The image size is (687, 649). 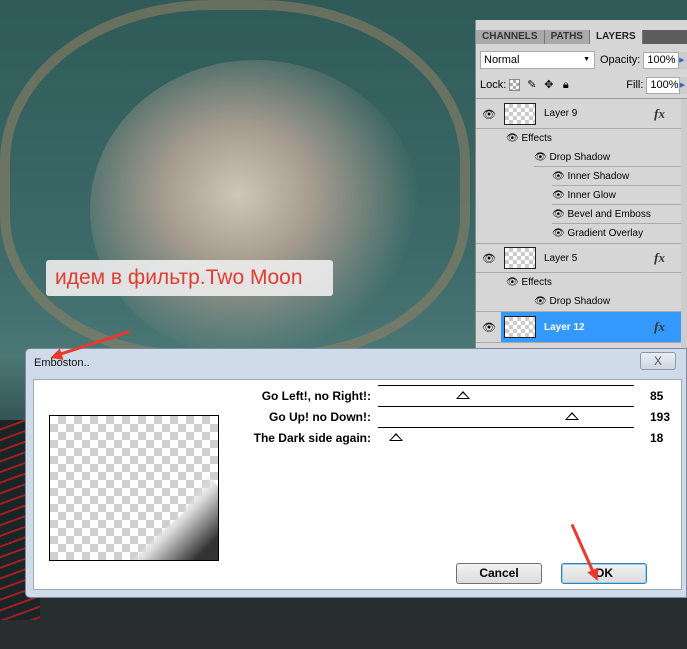 I want to click on panel-tabs: CHANNELS PATHS LAYERS, so click(x=581, y=37).